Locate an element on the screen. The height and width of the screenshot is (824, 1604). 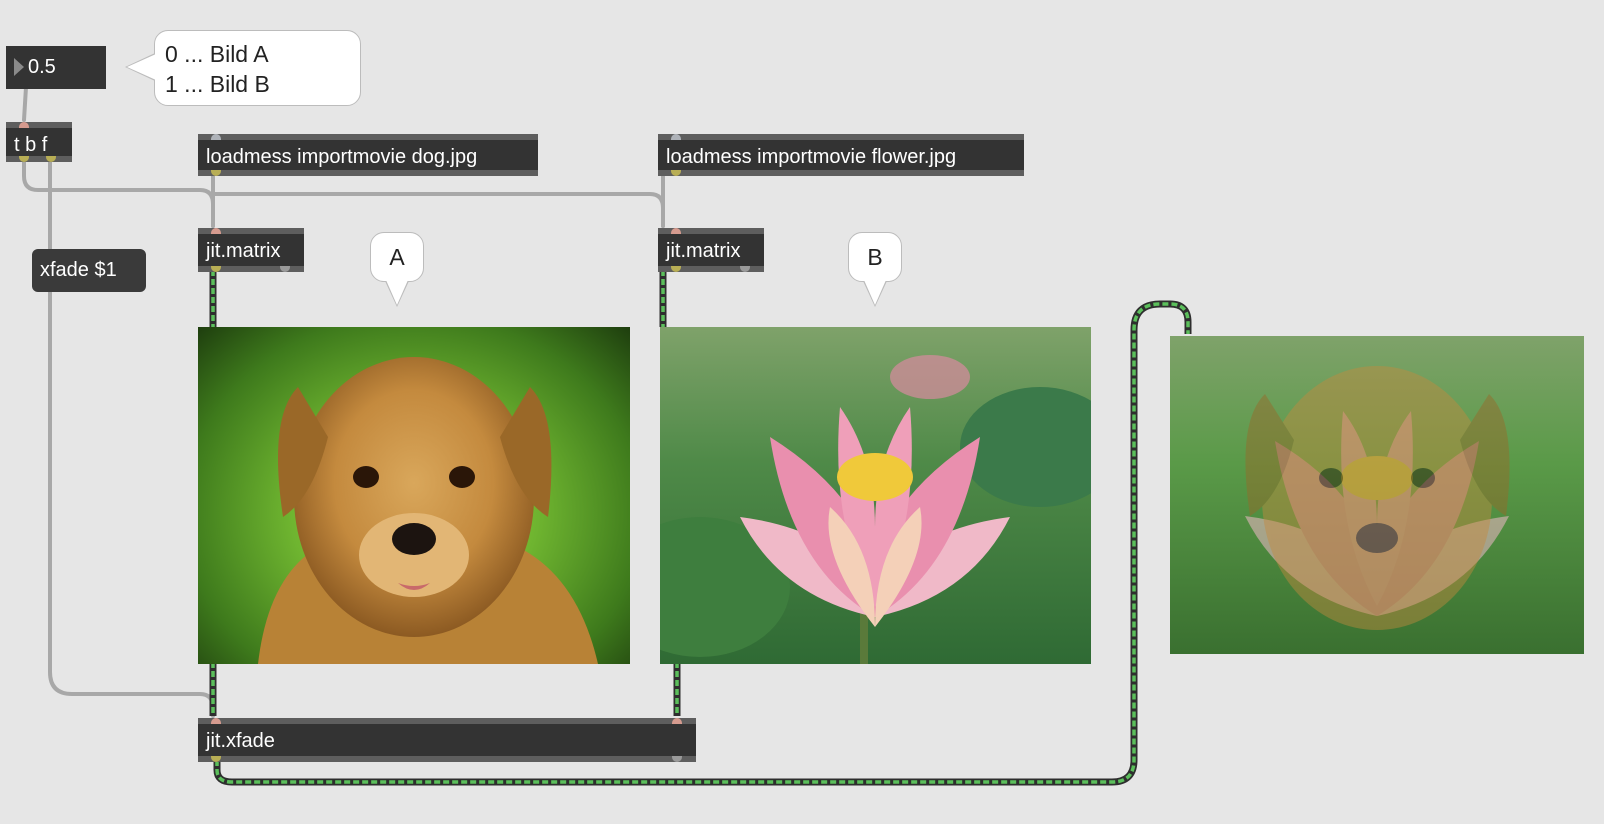
cord-trigger-bang-to-matrix-b is located at coordinates (438, 210).